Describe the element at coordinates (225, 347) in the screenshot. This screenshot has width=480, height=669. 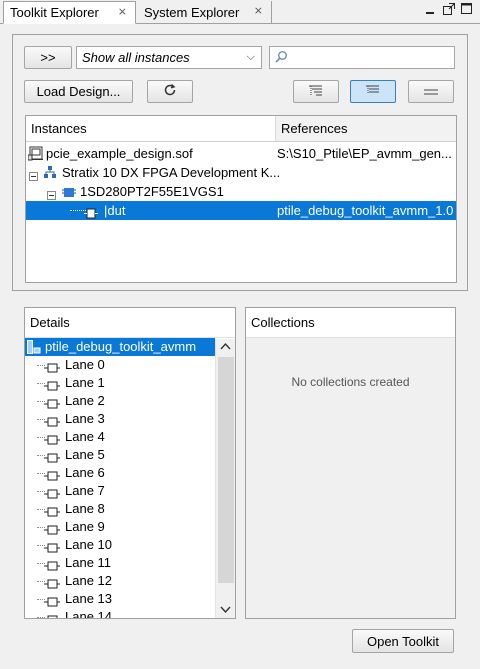
I see `scroll-up-icon` at that location.